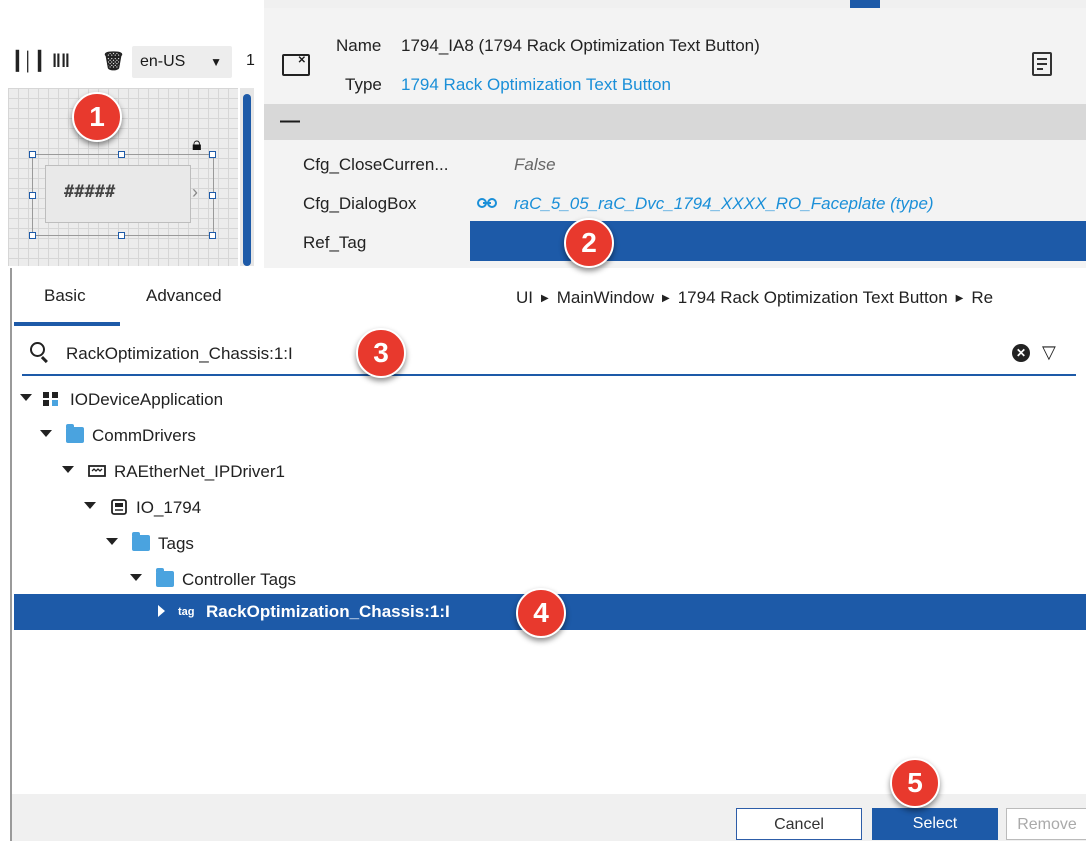  Describe the element at coordinates (250, 60) in the screenshot. I see `toolbar-overflow-value: 1` at that location.